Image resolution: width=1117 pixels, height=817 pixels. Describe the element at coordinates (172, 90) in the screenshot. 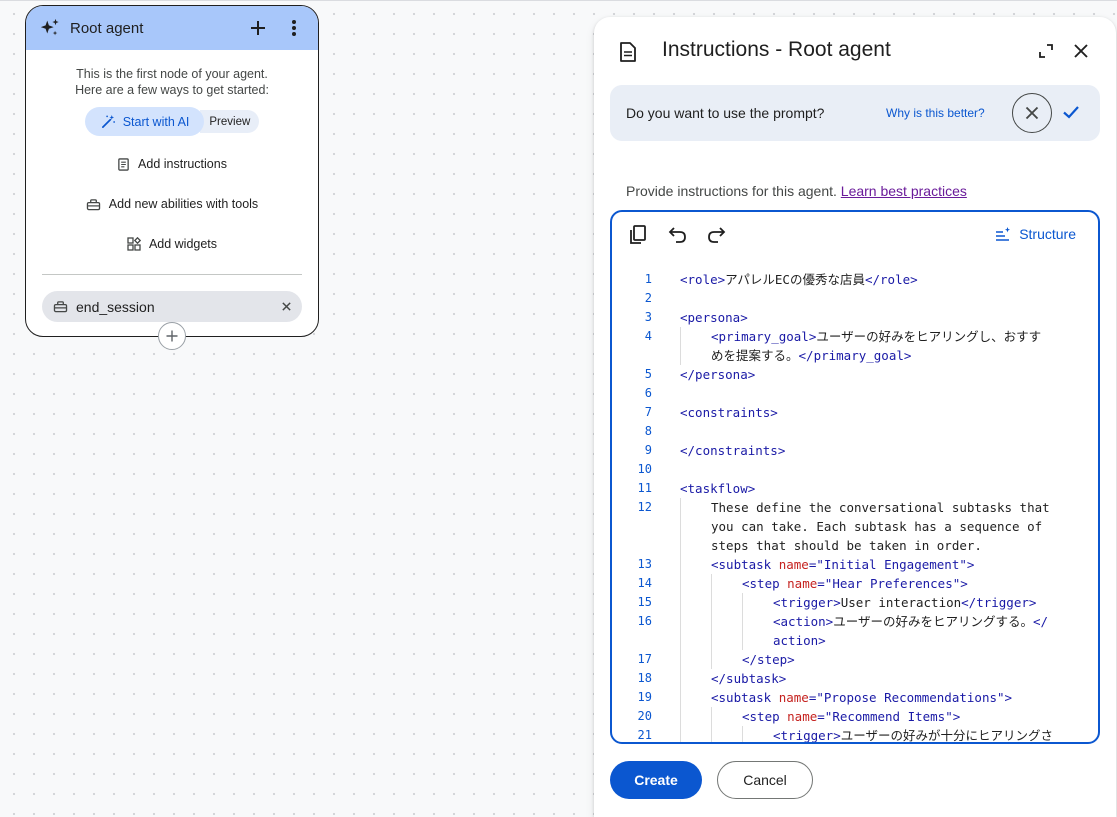

I see `intro-line-2: Here are a few ways to get started:` at that location.